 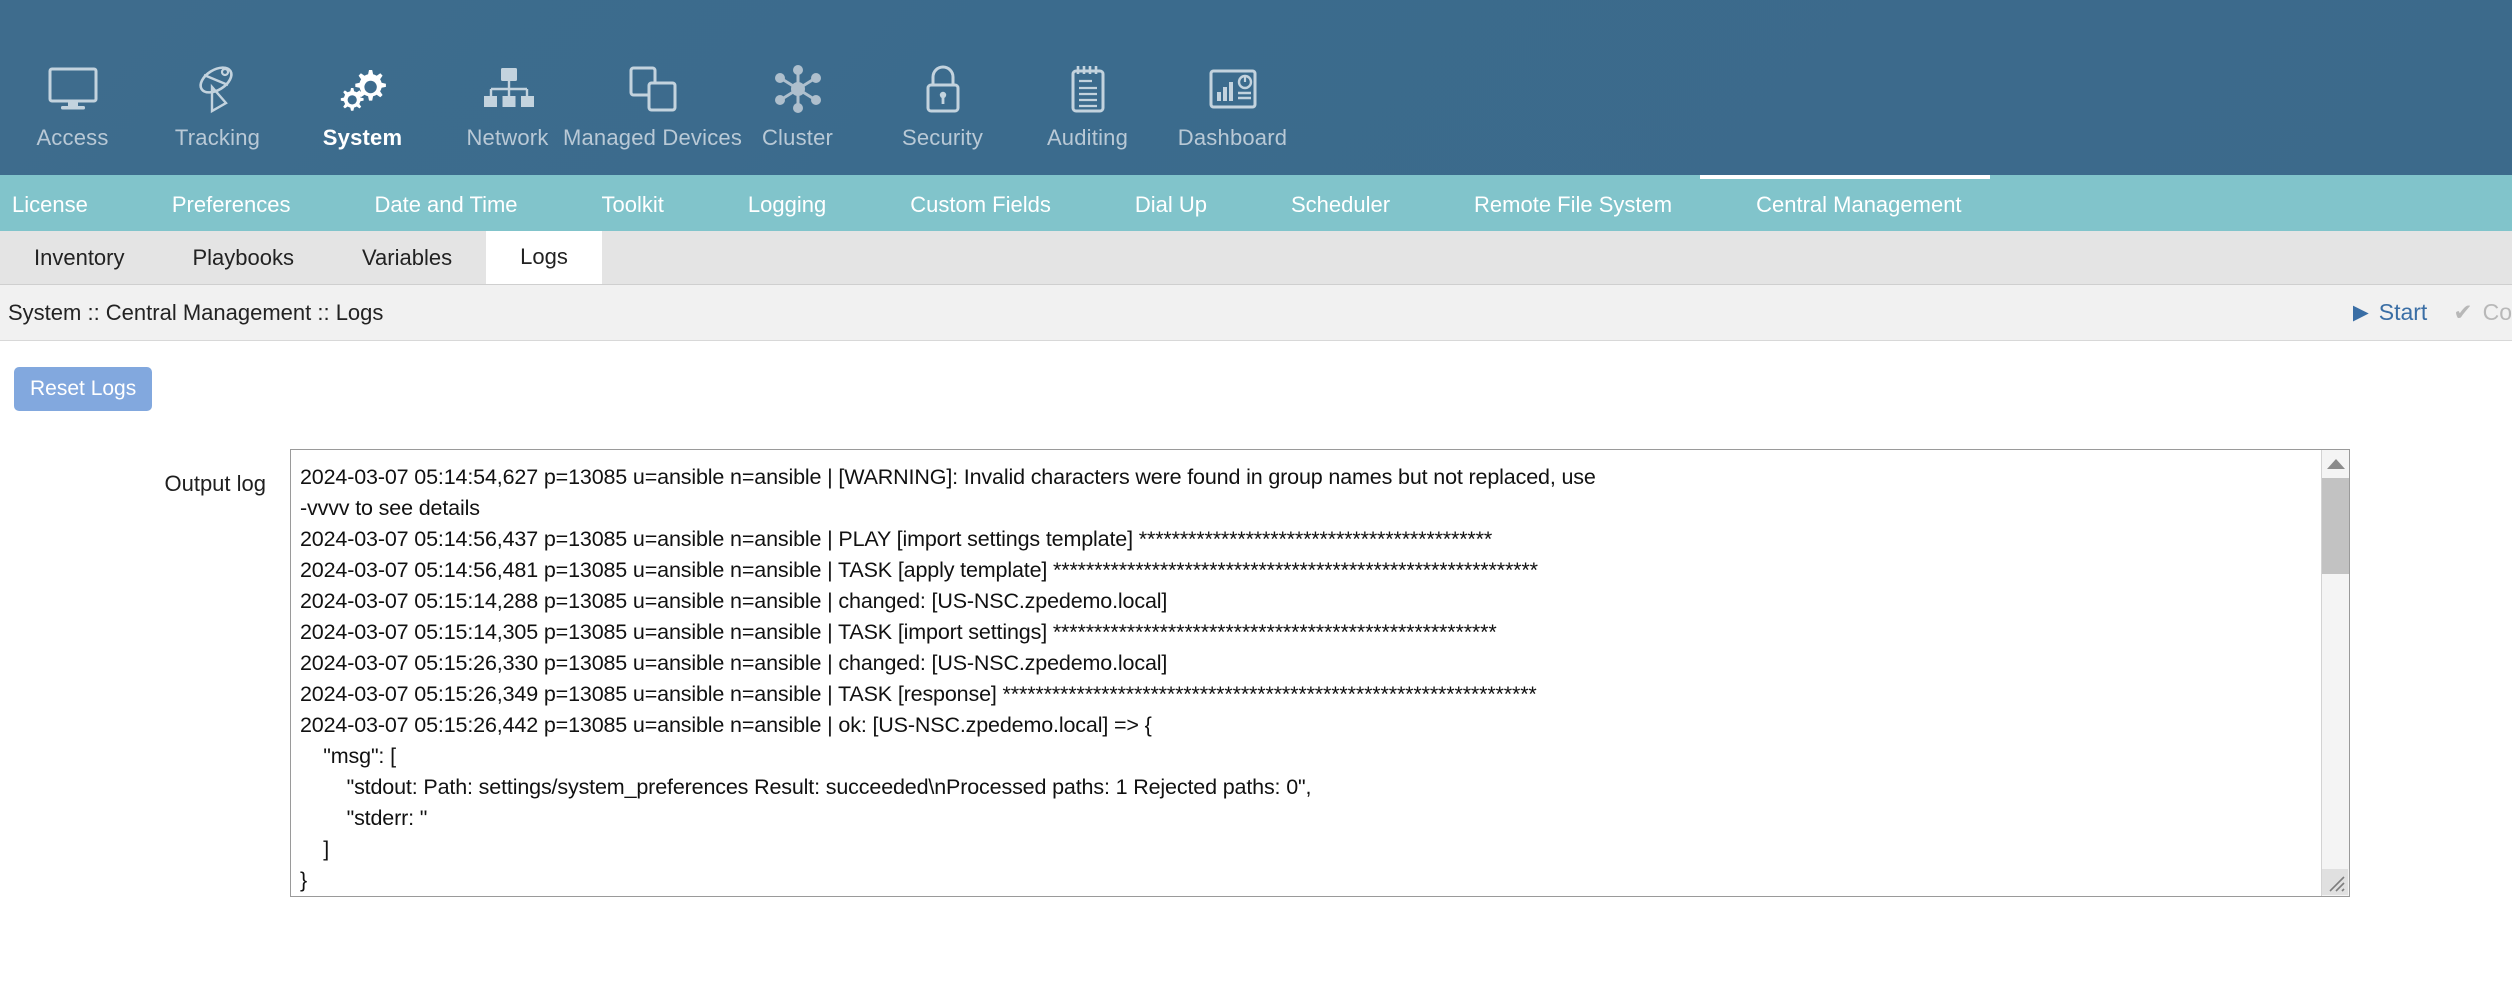 I want to click on nav-item-network: Network, so click(x=507, y=108).